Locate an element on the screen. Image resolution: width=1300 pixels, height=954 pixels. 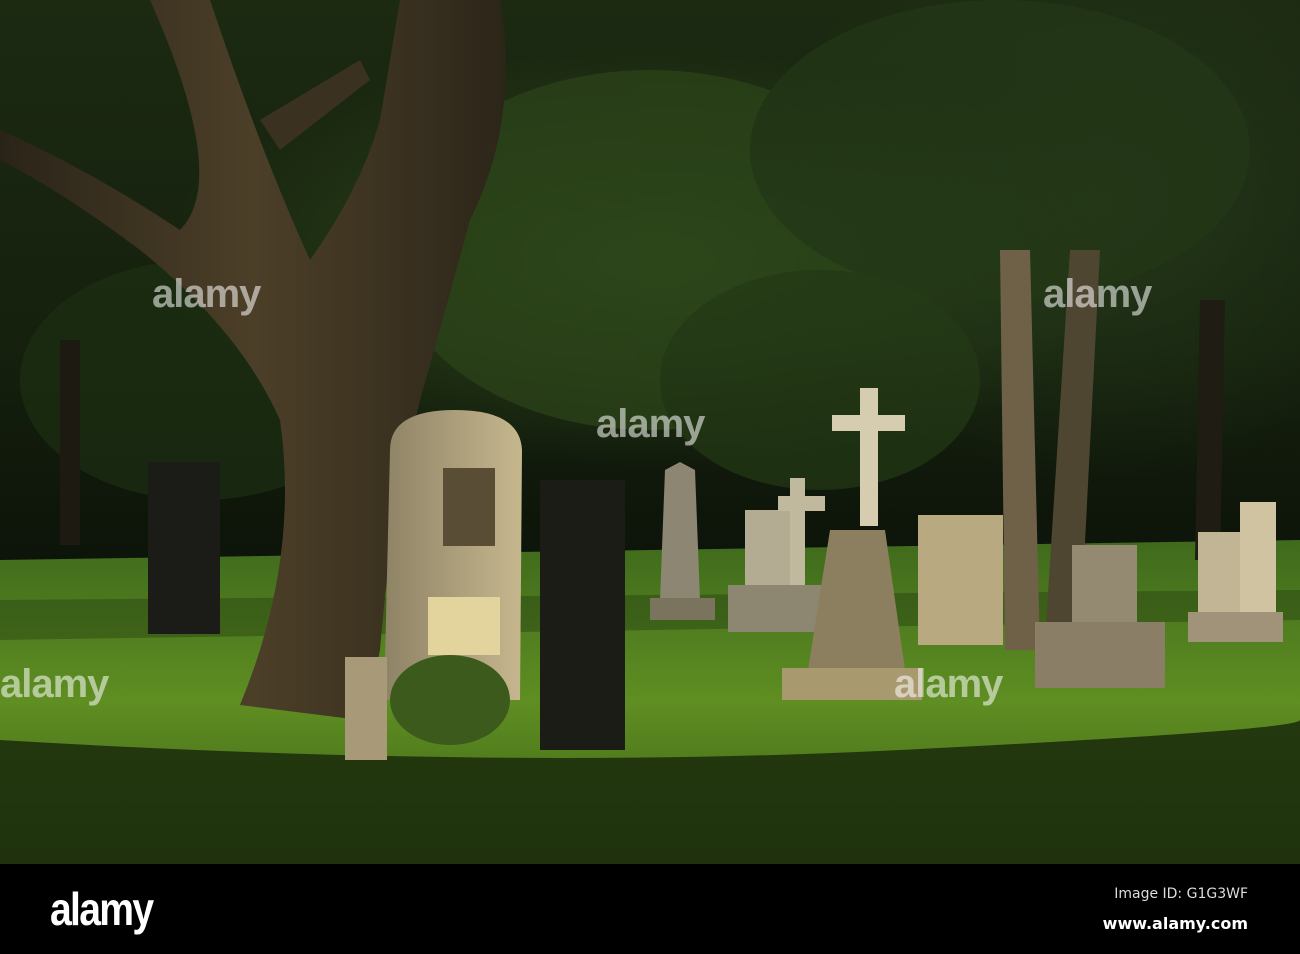
tree-right is located at coordinates (1020, 450).